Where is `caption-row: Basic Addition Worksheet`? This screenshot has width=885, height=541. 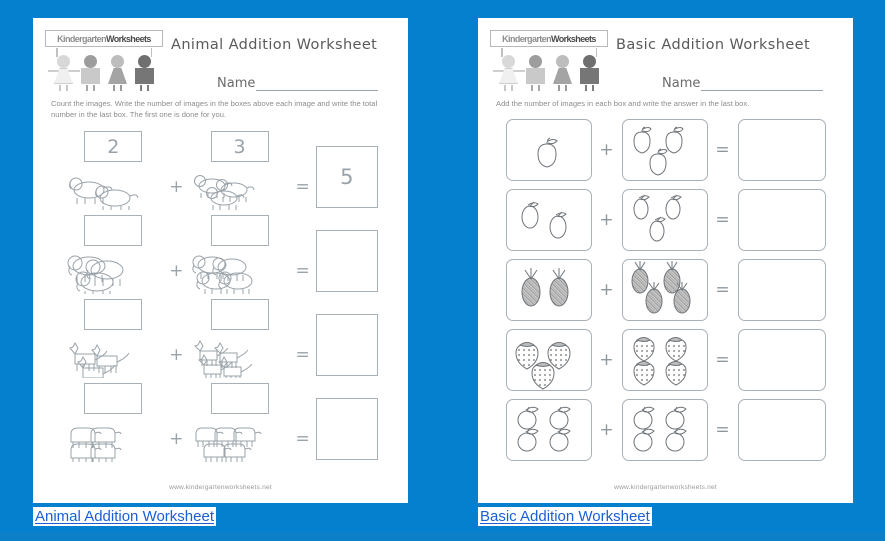
caption-row: Basic Addition Worksheet is located at coordinates (665, 516).